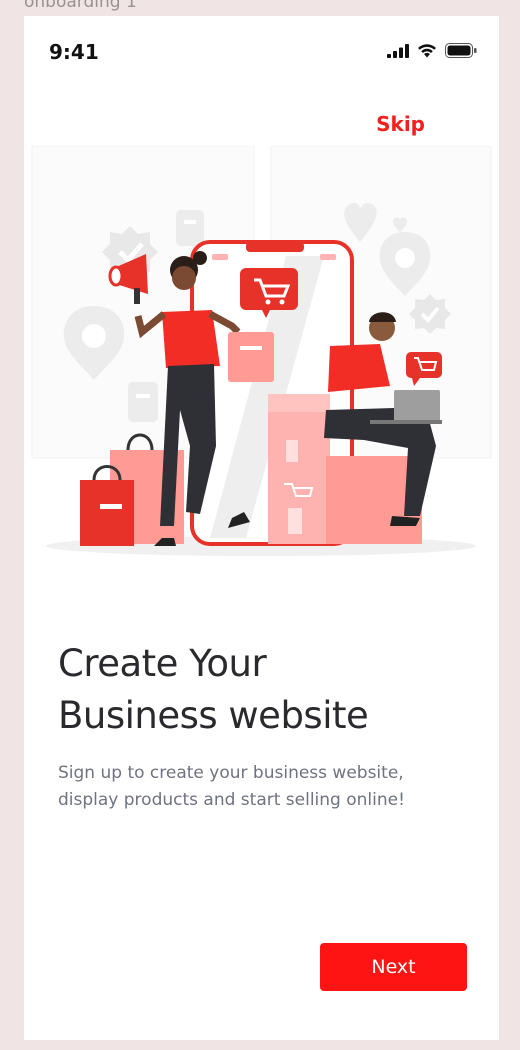  I want to click on check-badge-icon, so click(430, 314).